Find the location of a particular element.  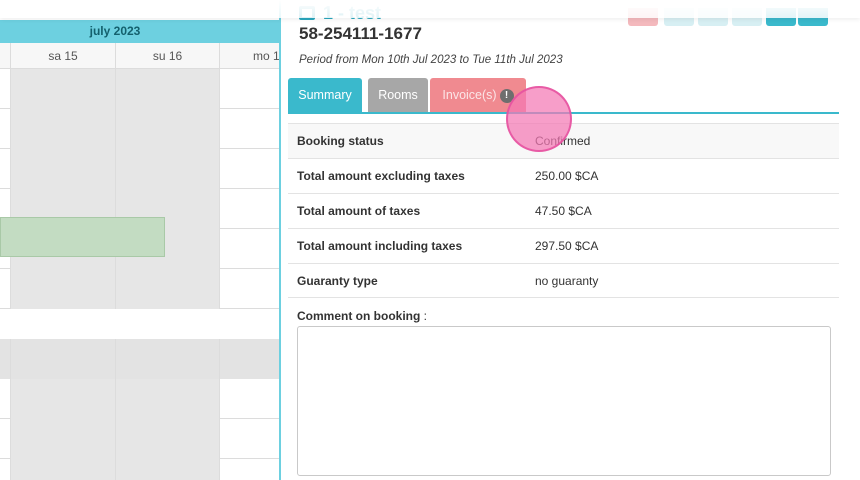

comment-label: Comment on booking : is located at coordinates (362, 316).